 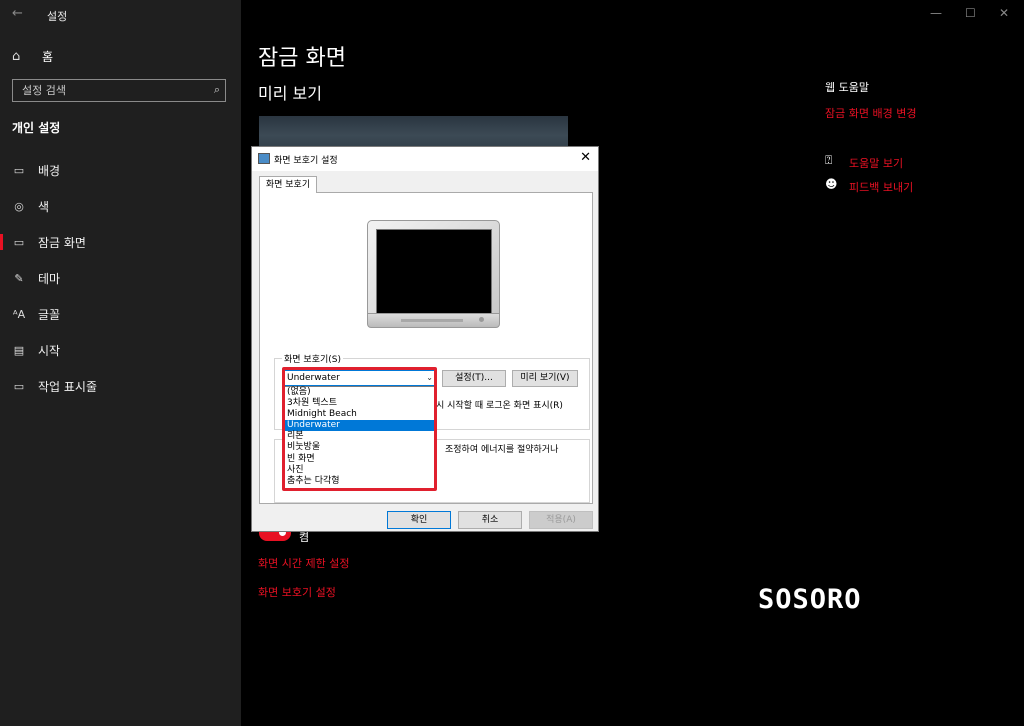 What do you see at coordinates (120, 386) in the screenshot?
I see `sidebar-item-taskbar: ▭ 작업 표시줄` at bounding box center [120, 386].